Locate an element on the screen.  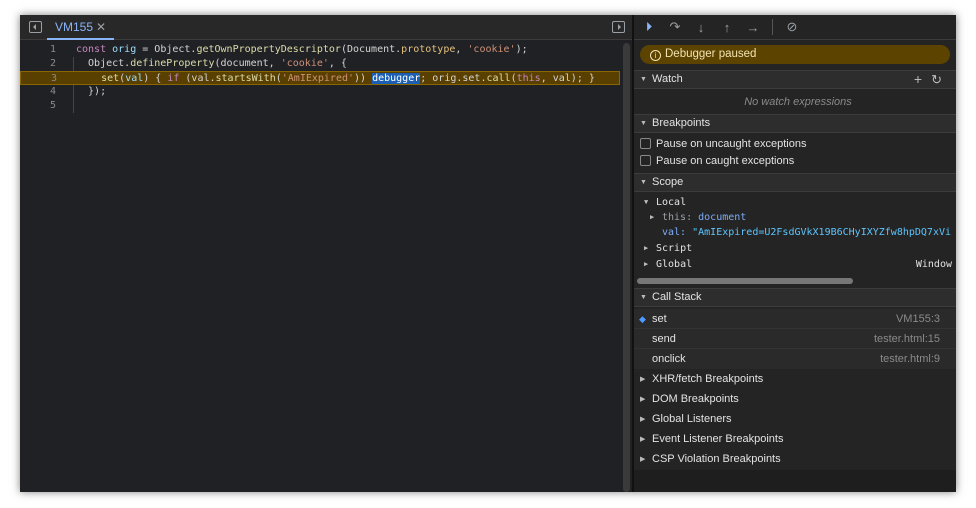
pause-uncaught-checkbox: Pause on uncaught exceptions is located at coordinates (795, 144).